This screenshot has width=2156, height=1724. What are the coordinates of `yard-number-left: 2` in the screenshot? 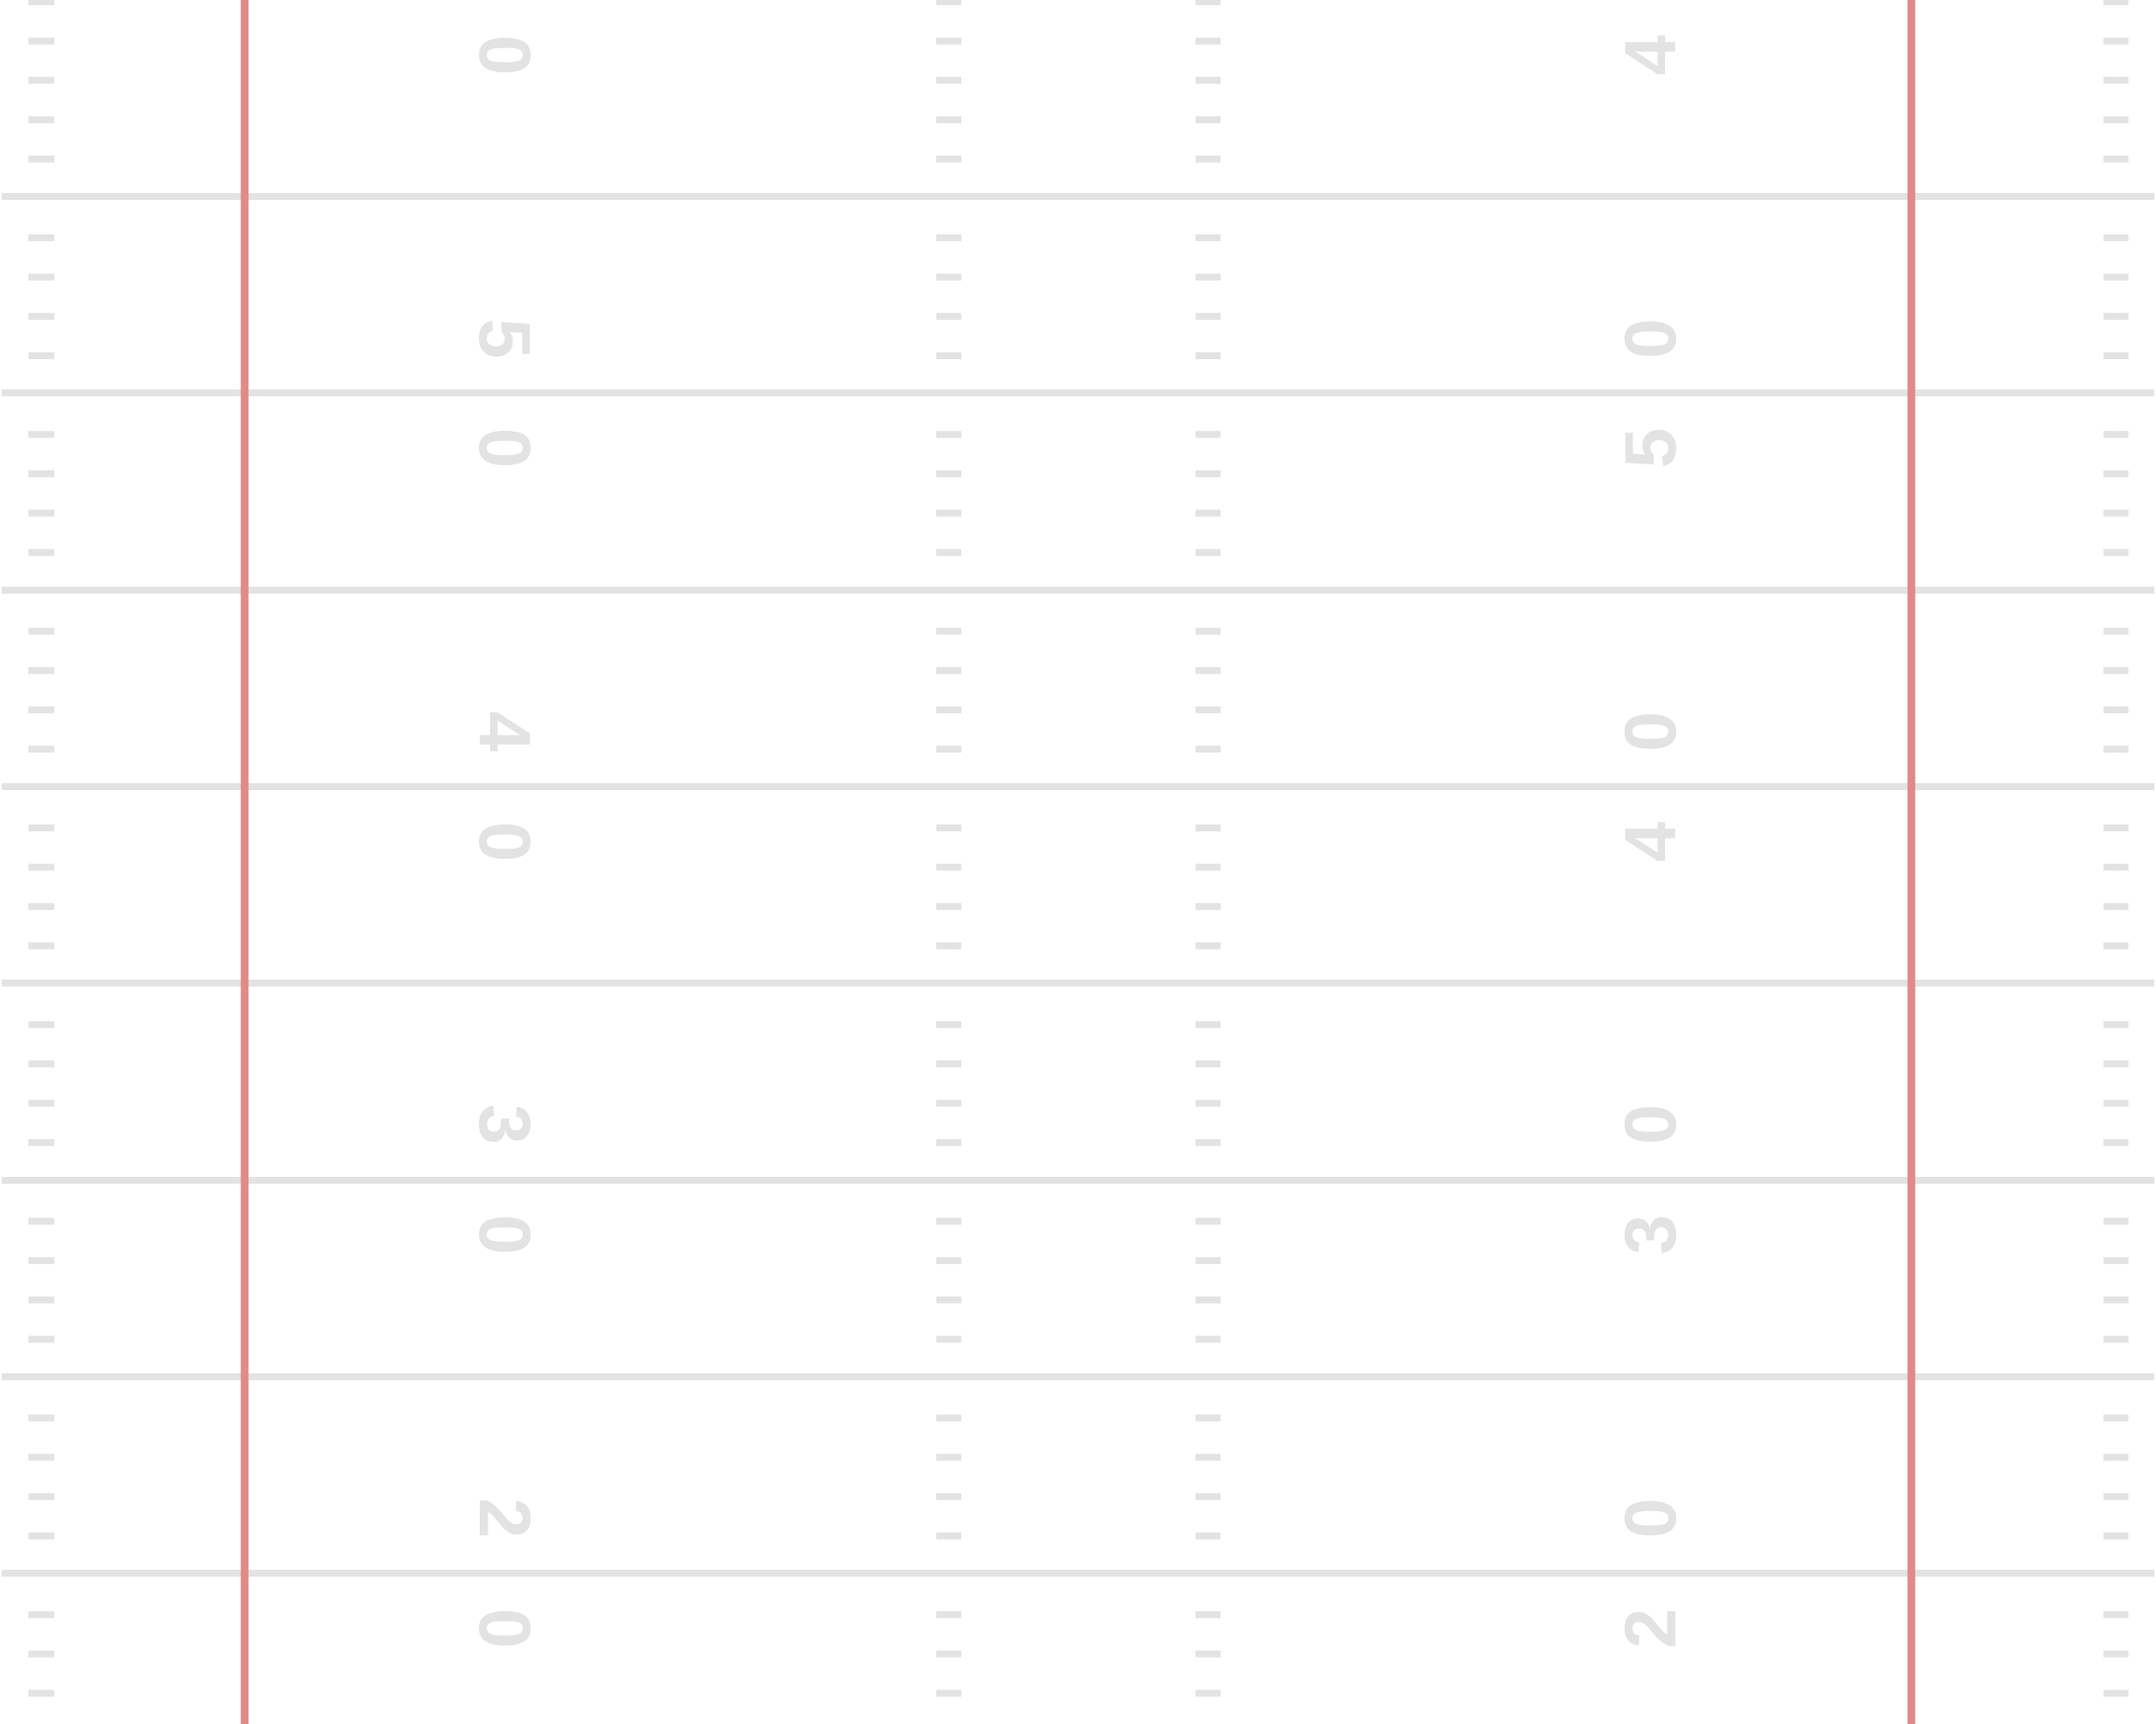 It's located at (505, 1518).